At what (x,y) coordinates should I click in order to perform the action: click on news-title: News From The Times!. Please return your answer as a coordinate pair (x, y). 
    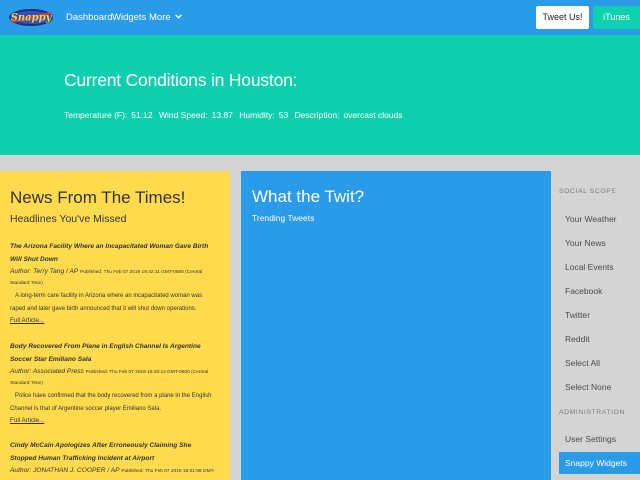
    Looking at the image, I should click on (98, 197).